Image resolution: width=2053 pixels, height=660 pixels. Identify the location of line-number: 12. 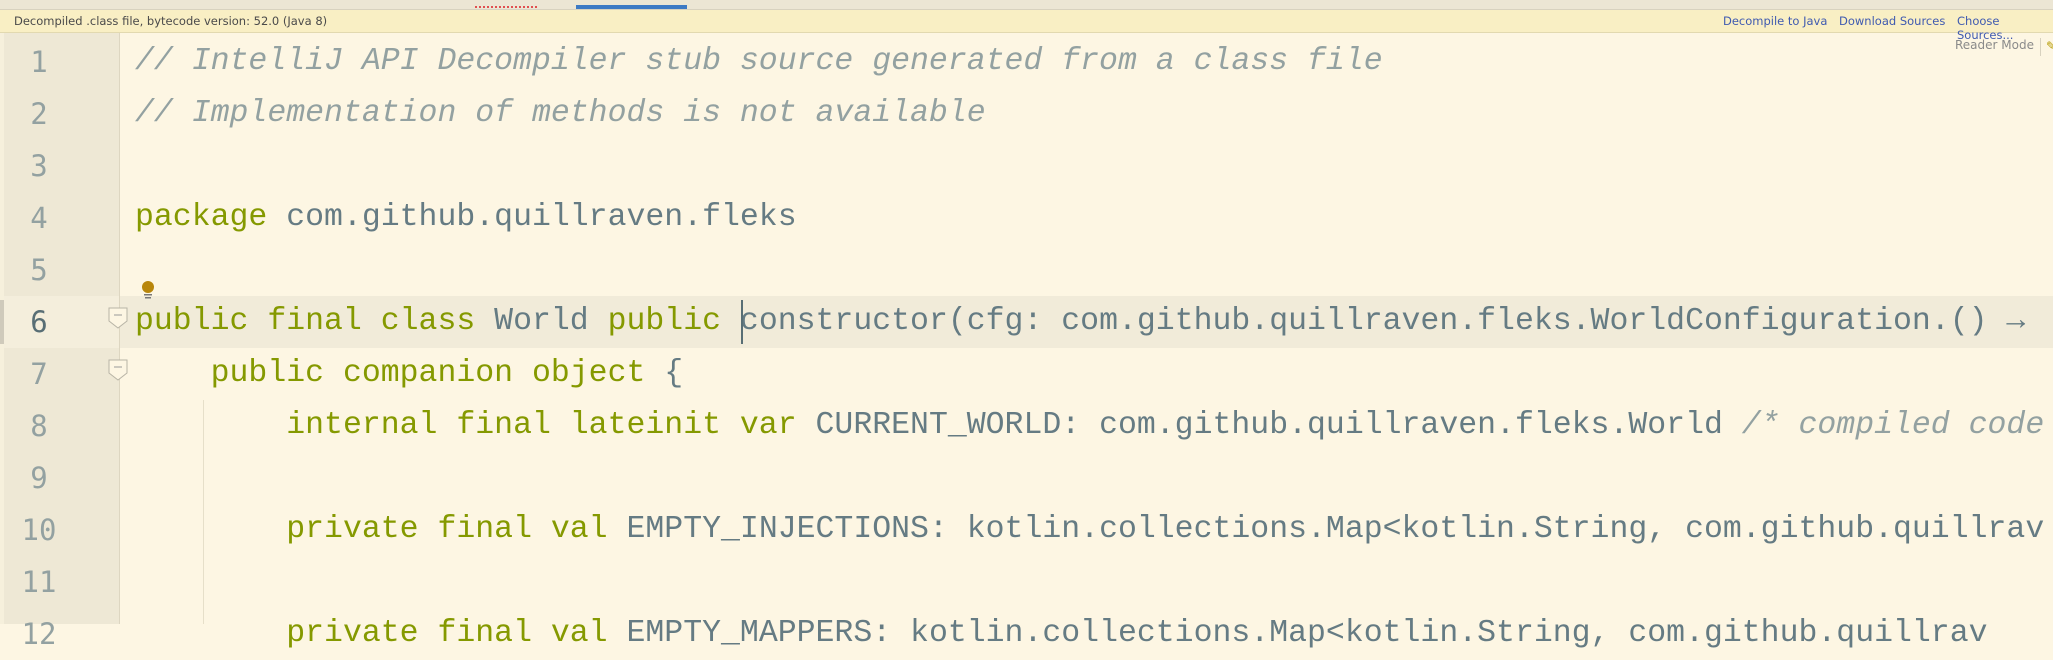
(39, 634).